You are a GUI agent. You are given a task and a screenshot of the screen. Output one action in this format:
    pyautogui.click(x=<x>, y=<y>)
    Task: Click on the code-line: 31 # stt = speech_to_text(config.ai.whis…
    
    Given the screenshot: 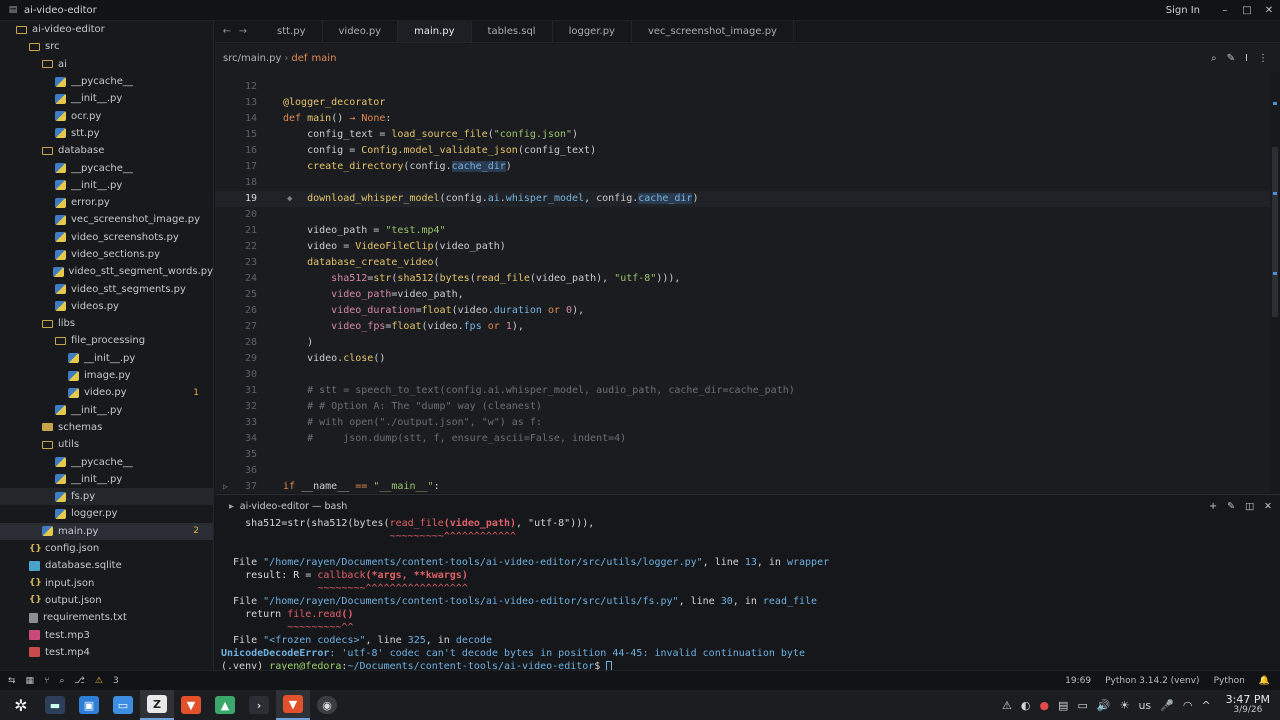 What is the action you would take?
    pyautogui.click(x=742, y=391)
    